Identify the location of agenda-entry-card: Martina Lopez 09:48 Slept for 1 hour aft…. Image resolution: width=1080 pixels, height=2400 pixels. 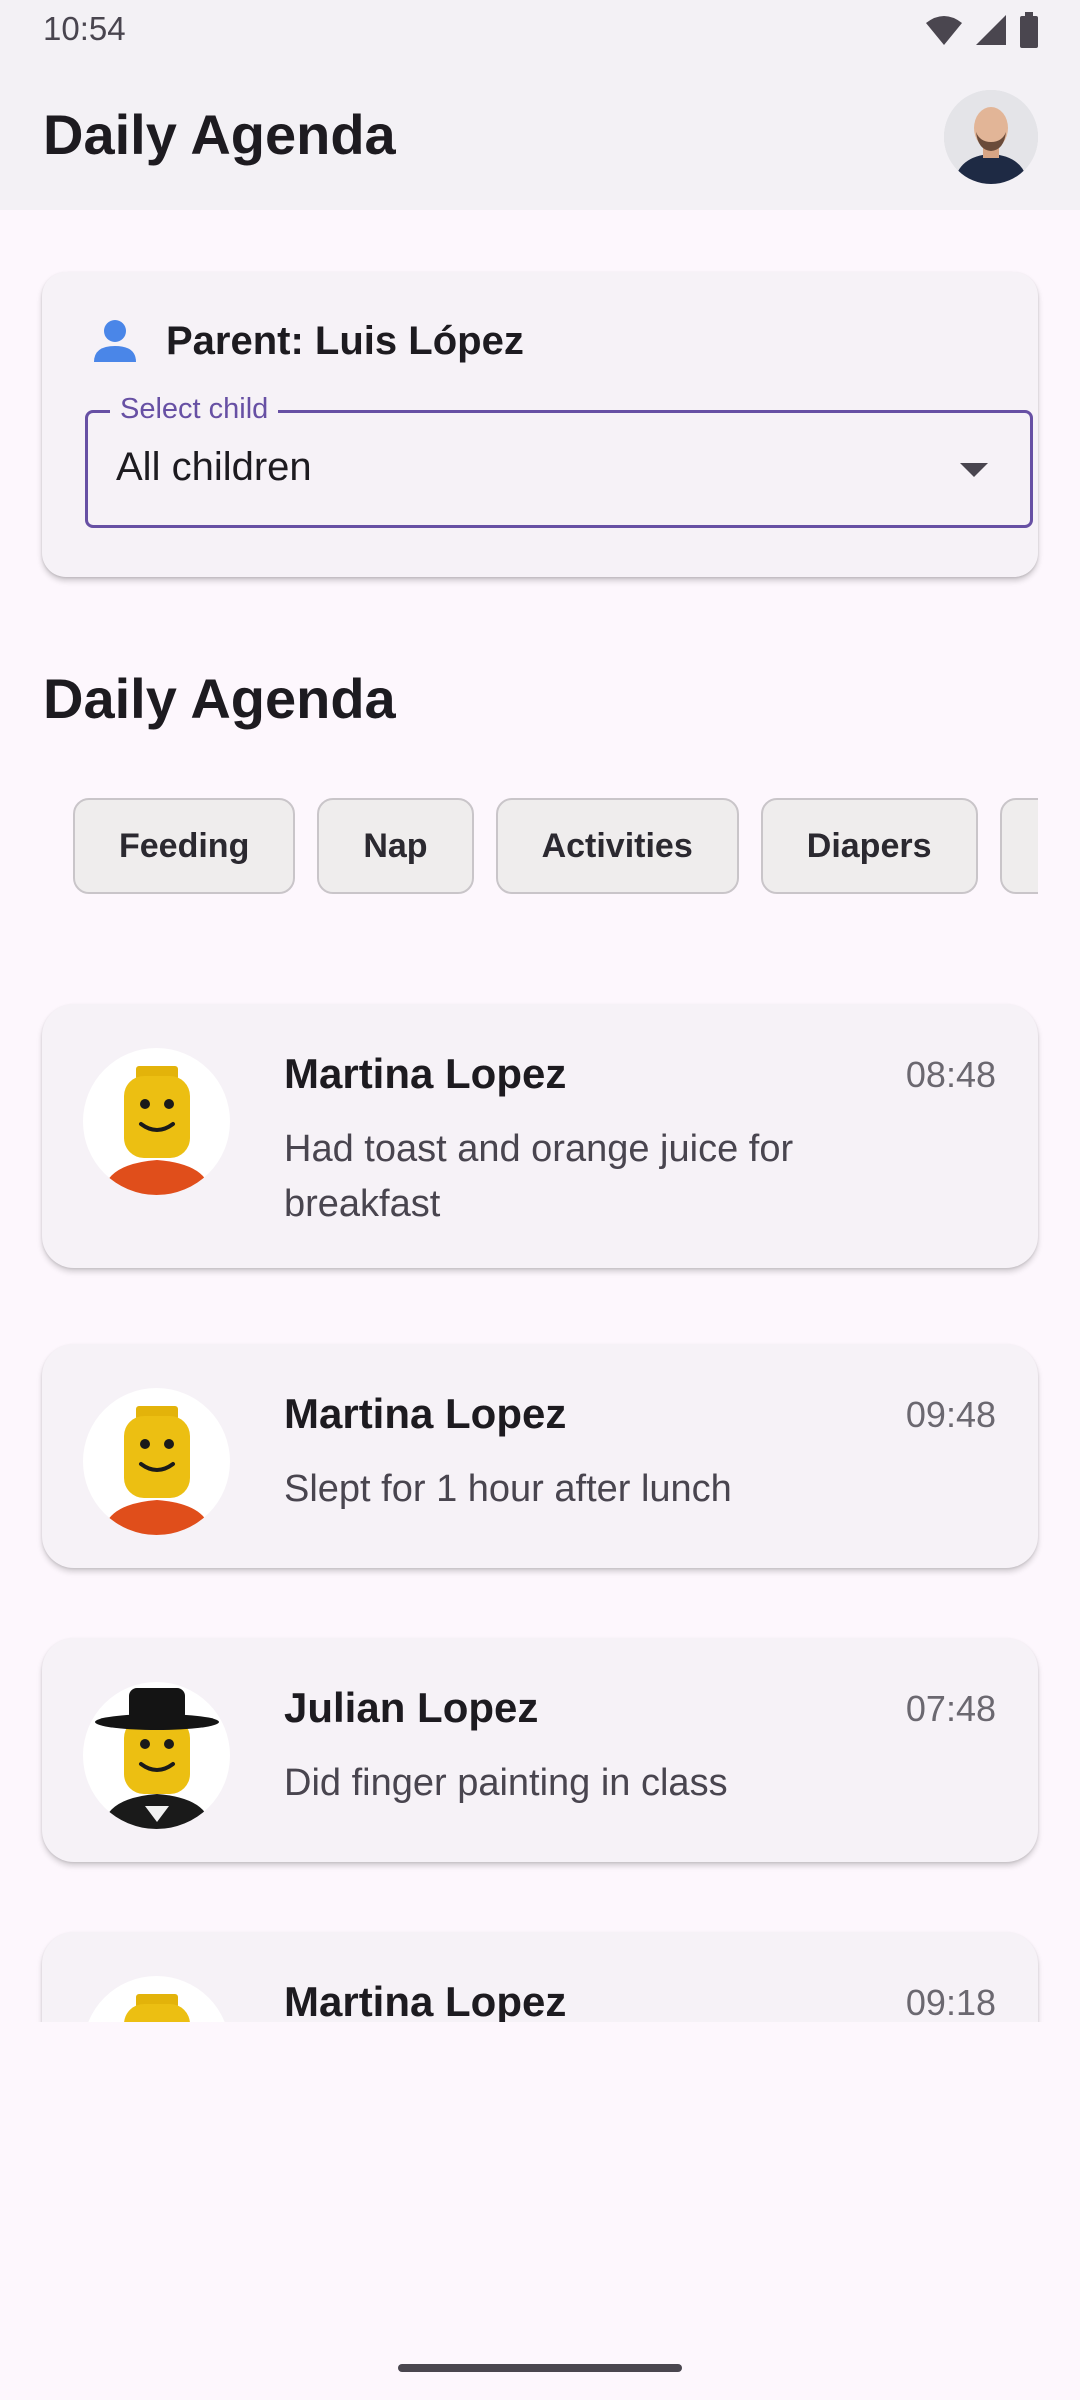
(540, 1456).